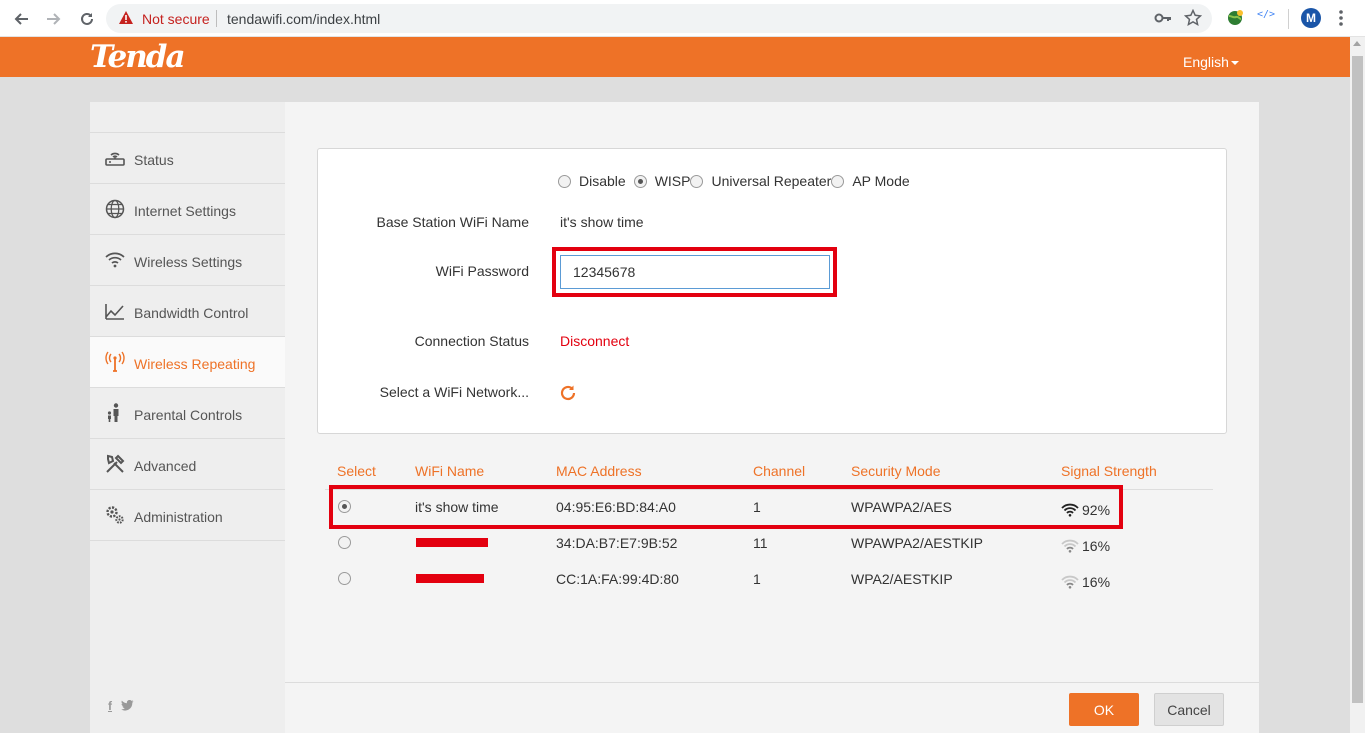  What do you see at coordinates (659, 18) in the screenshot?
I see `address-bar: Not secure tendawifi.com/index.html` at bounding box center [659, 18].